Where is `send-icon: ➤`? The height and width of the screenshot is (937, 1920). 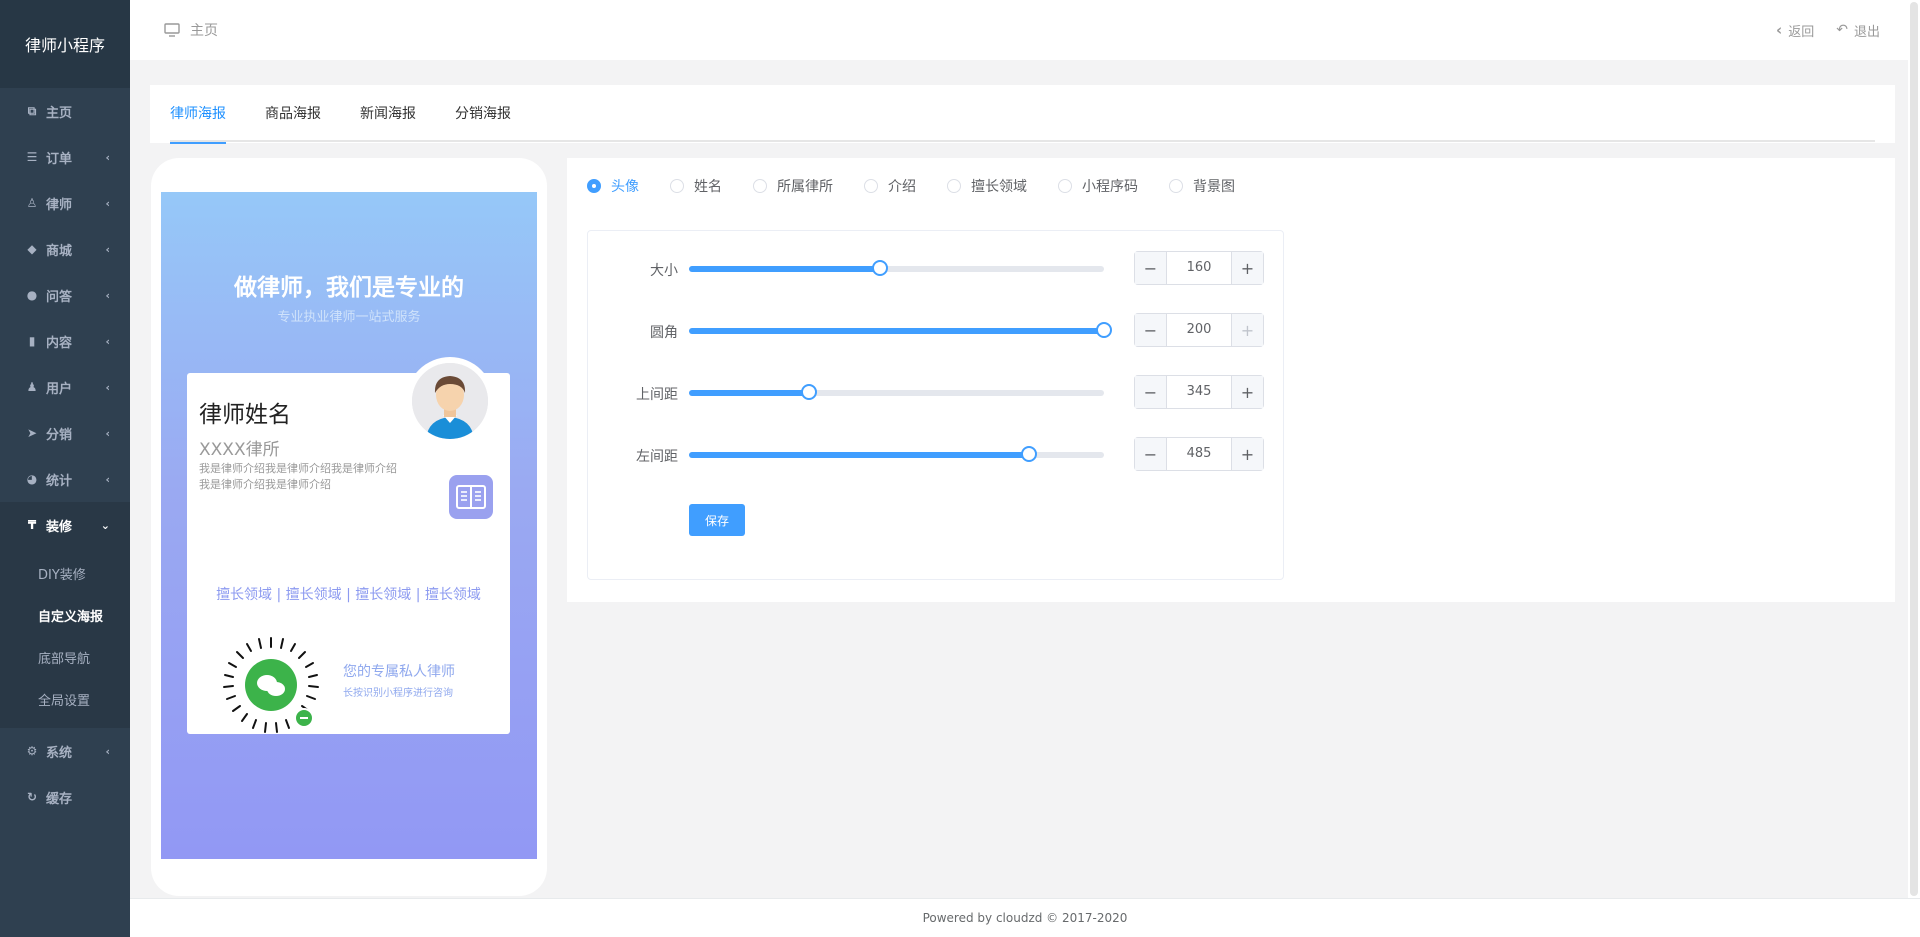 send-icon: ➤ is located at coordinates (32, 433).